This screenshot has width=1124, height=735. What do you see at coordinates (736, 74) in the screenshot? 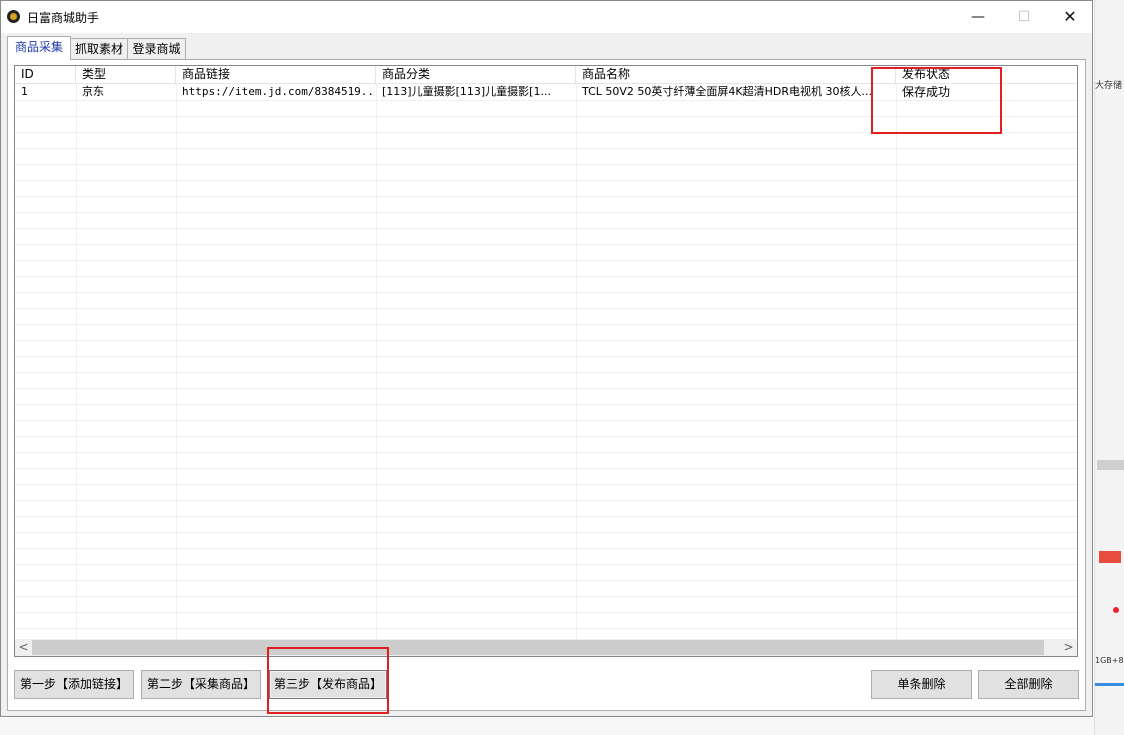
I see `column-header-name: 商品名称` at bounding box center [736, 74].